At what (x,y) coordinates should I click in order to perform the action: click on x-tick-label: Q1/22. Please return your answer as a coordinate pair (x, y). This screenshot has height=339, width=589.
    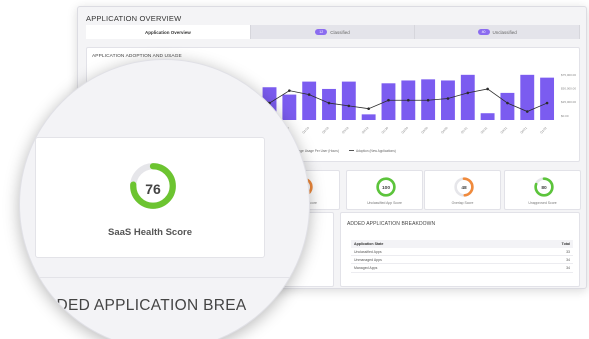
    Looking at the image, I should click on (543, 130).